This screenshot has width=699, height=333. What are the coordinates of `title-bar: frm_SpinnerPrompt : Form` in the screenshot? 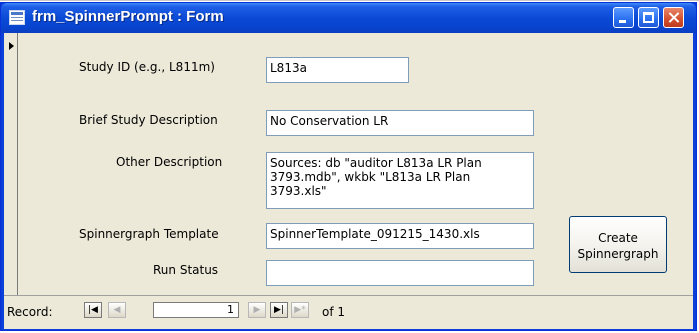 It's located at (348, 18).